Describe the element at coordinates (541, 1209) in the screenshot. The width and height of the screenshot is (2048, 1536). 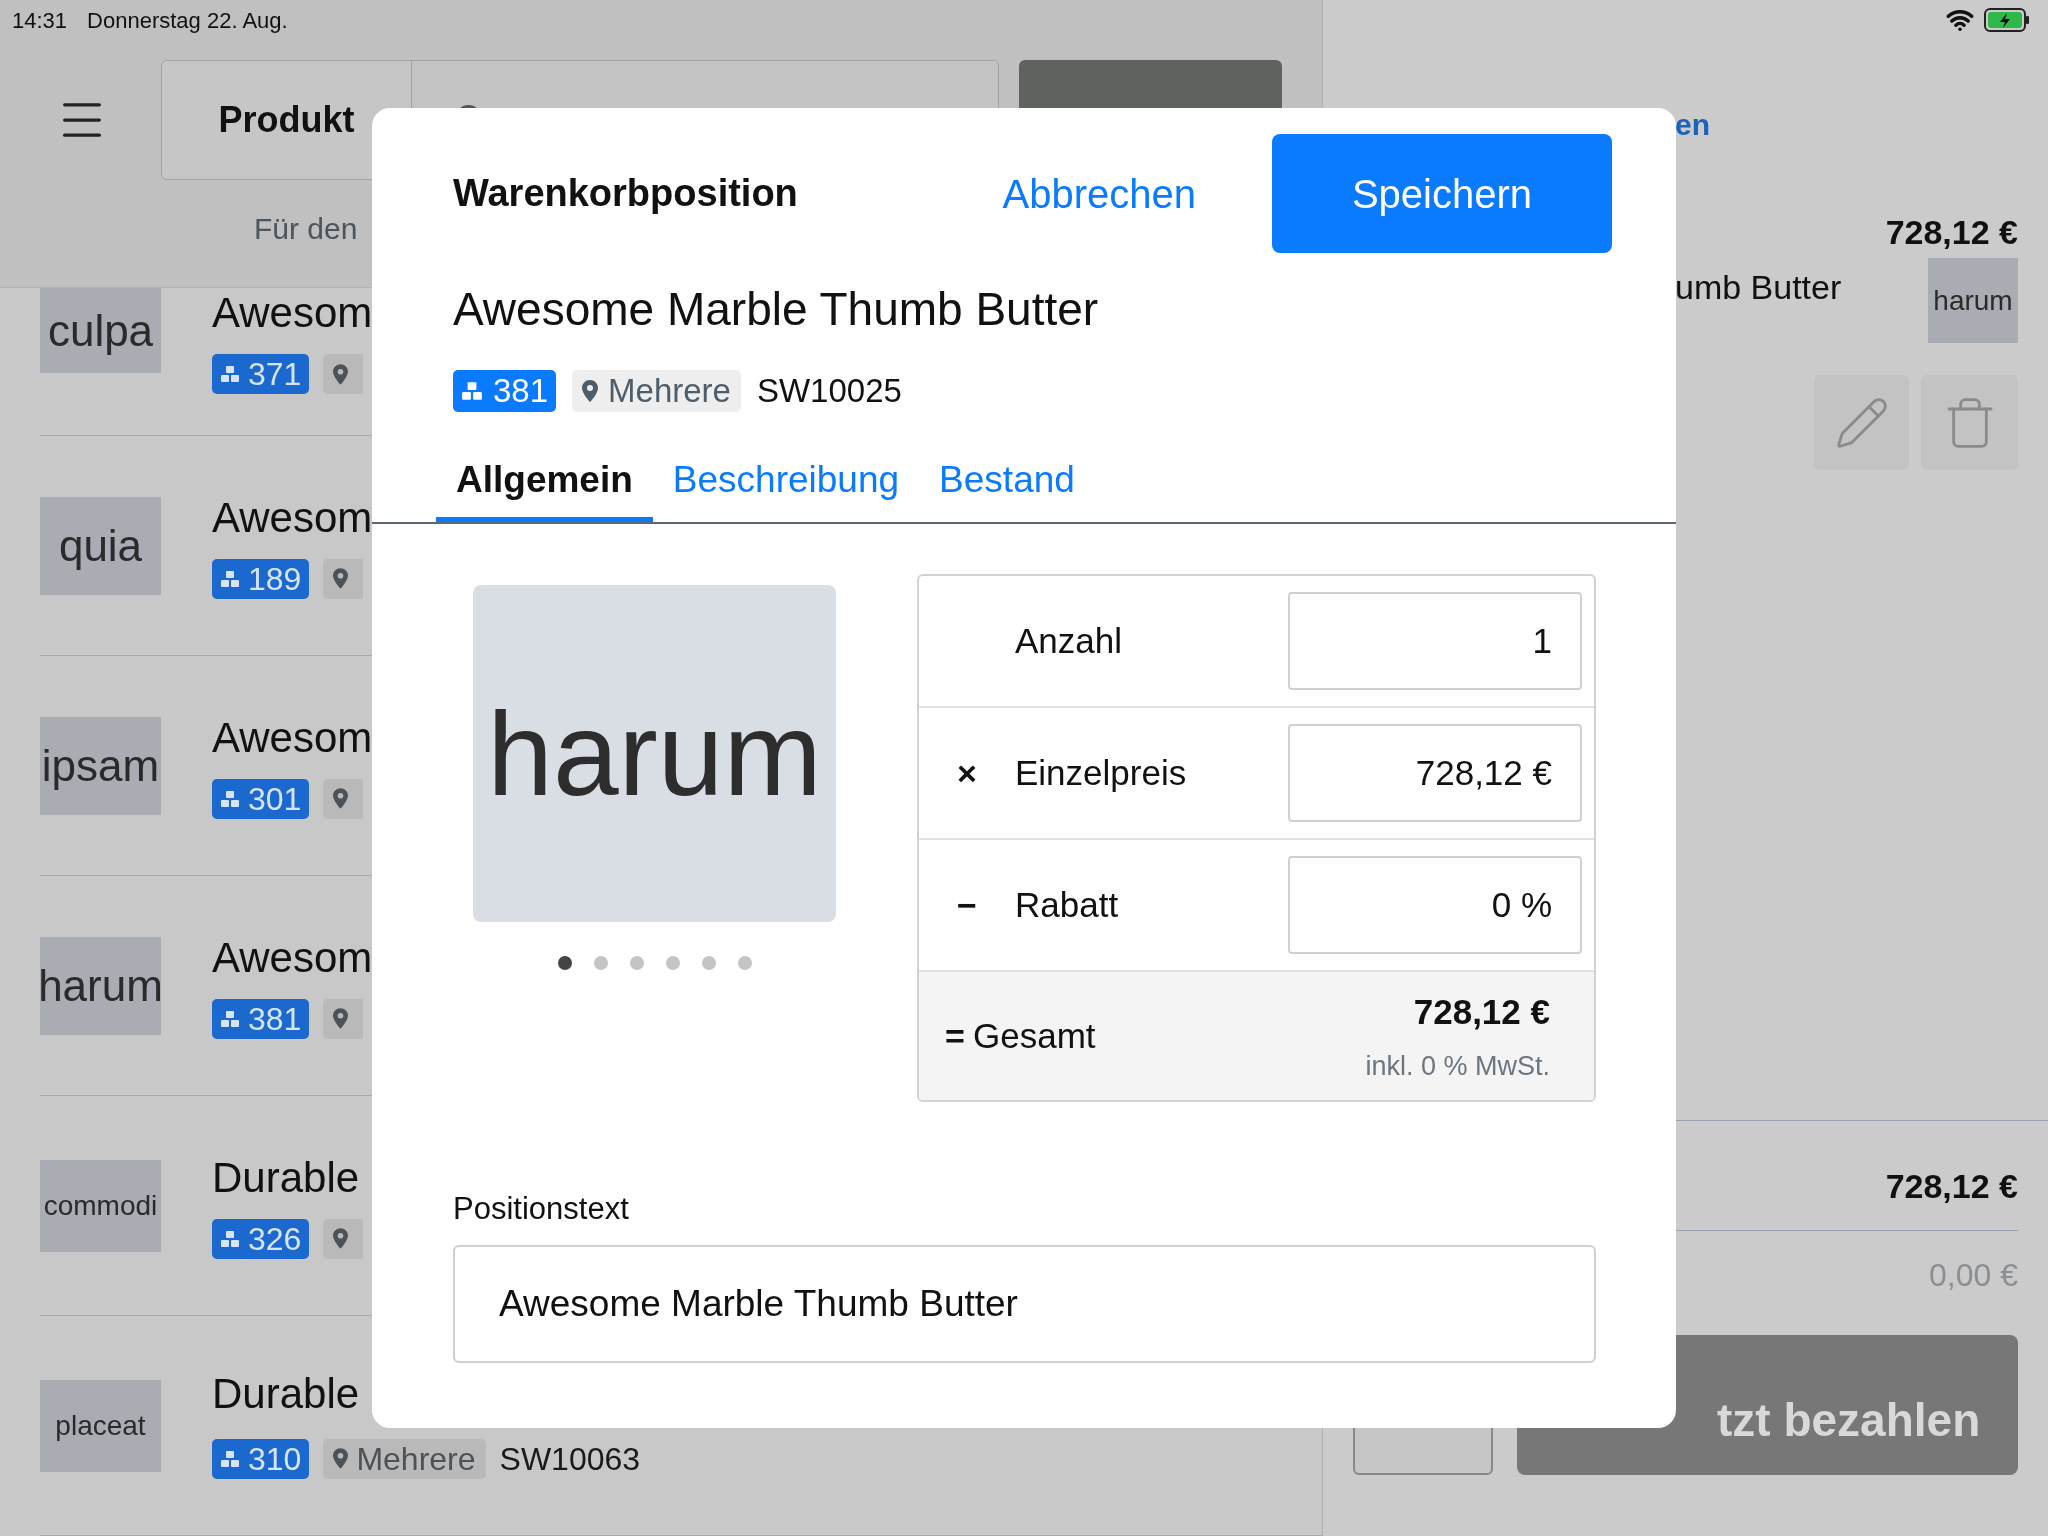
I see `field-label: Positionstext` at that location.